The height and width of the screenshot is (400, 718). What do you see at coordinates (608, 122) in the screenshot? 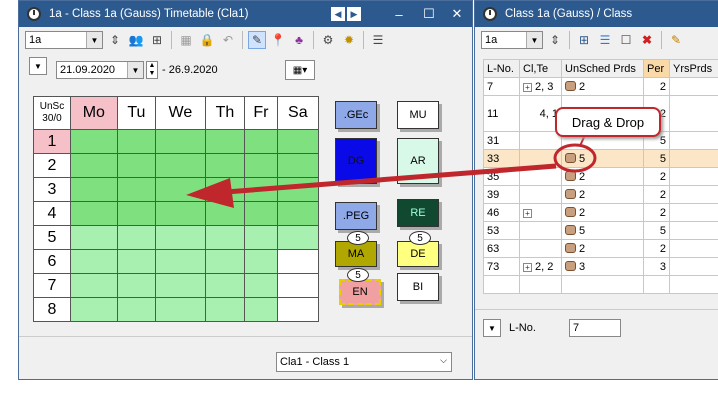
I see `drag-drop-callout: Drag & Drop` at bounding box center [608, 122].